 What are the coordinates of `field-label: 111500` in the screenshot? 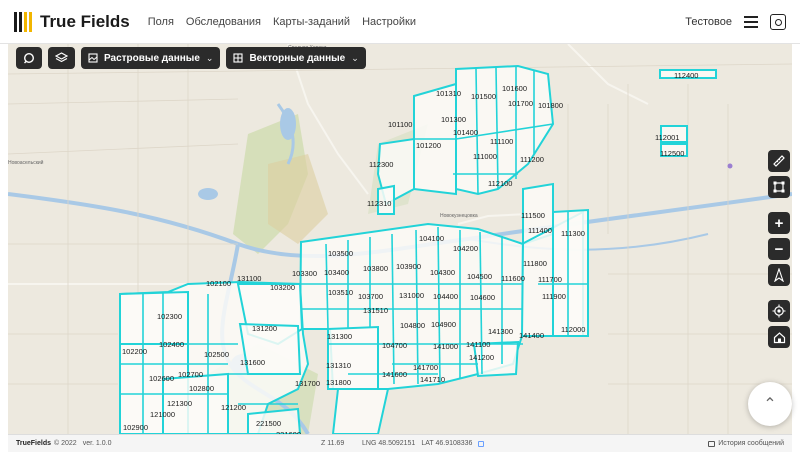 It's located at (533, 215).